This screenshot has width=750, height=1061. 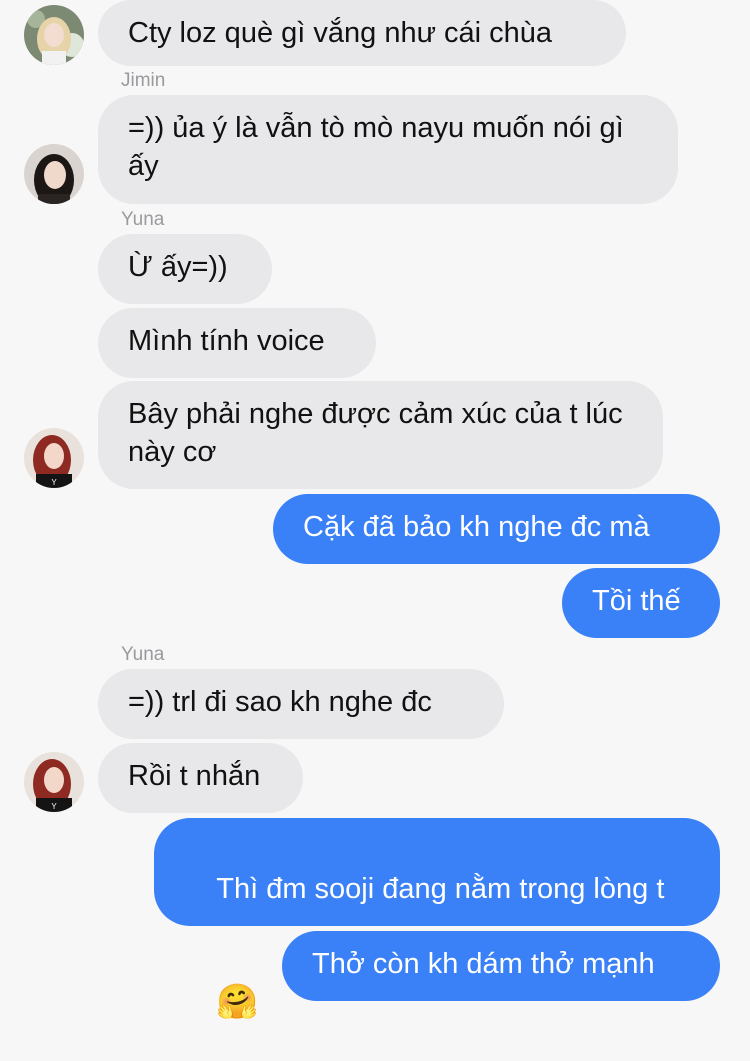 I want to click on message-bubble-outgoing: Thở còn kh dám thở mạnh, so click(x=501, y=966).